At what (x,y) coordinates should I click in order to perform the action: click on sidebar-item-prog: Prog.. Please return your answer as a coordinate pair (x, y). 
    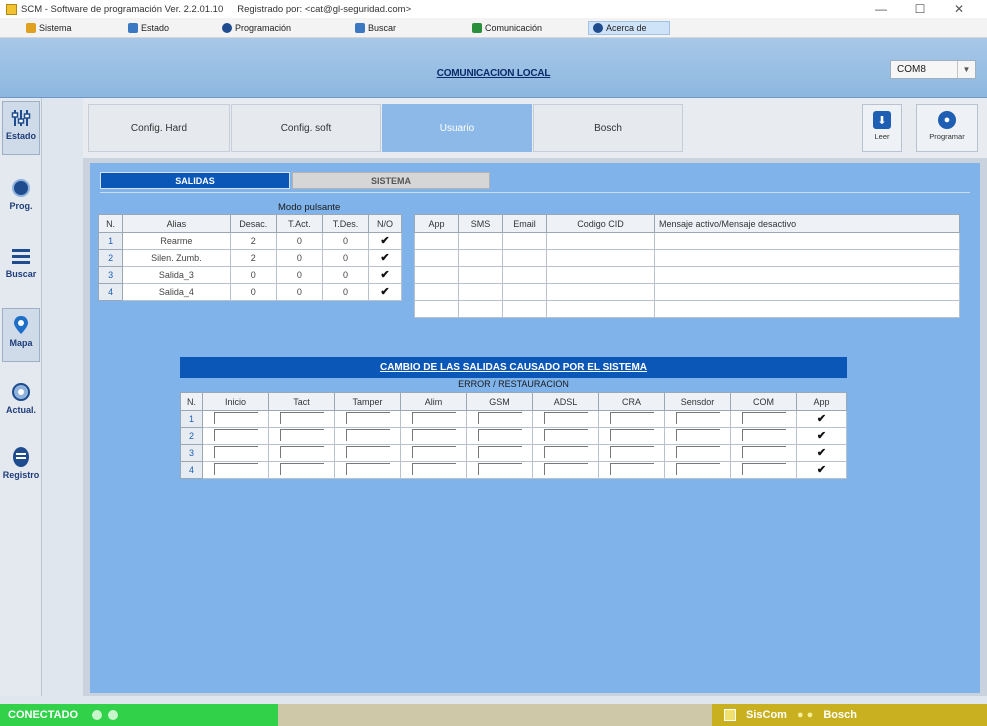
    Looking at the image, I should click on (21, 199).